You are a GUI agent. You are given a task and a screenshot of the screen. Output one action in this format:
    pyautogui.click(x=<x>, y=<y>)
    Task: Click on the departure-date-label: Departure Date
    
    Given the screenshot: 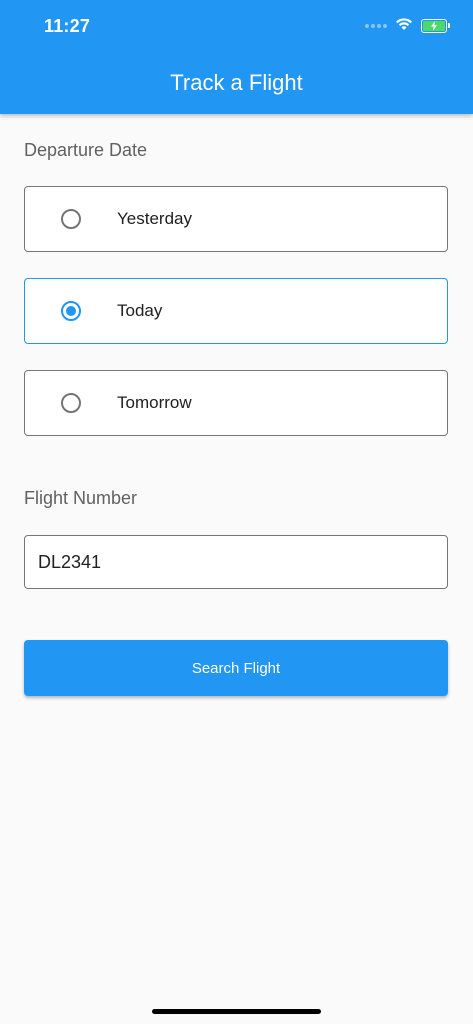 What is the action you would take?
    pyautogui.click(x=86, y=150)
    